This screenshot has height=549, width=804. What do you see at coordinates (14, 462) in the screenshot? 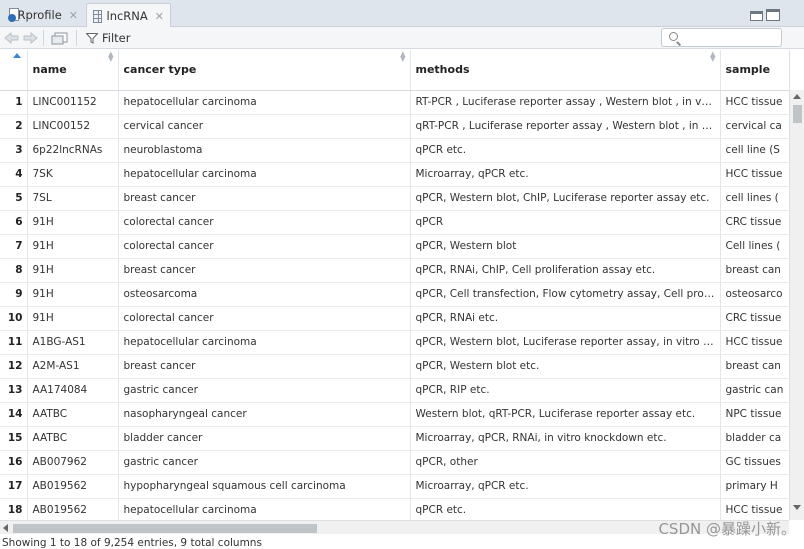
I see `row-number-cell: 16` at bounding box center [14, 462].